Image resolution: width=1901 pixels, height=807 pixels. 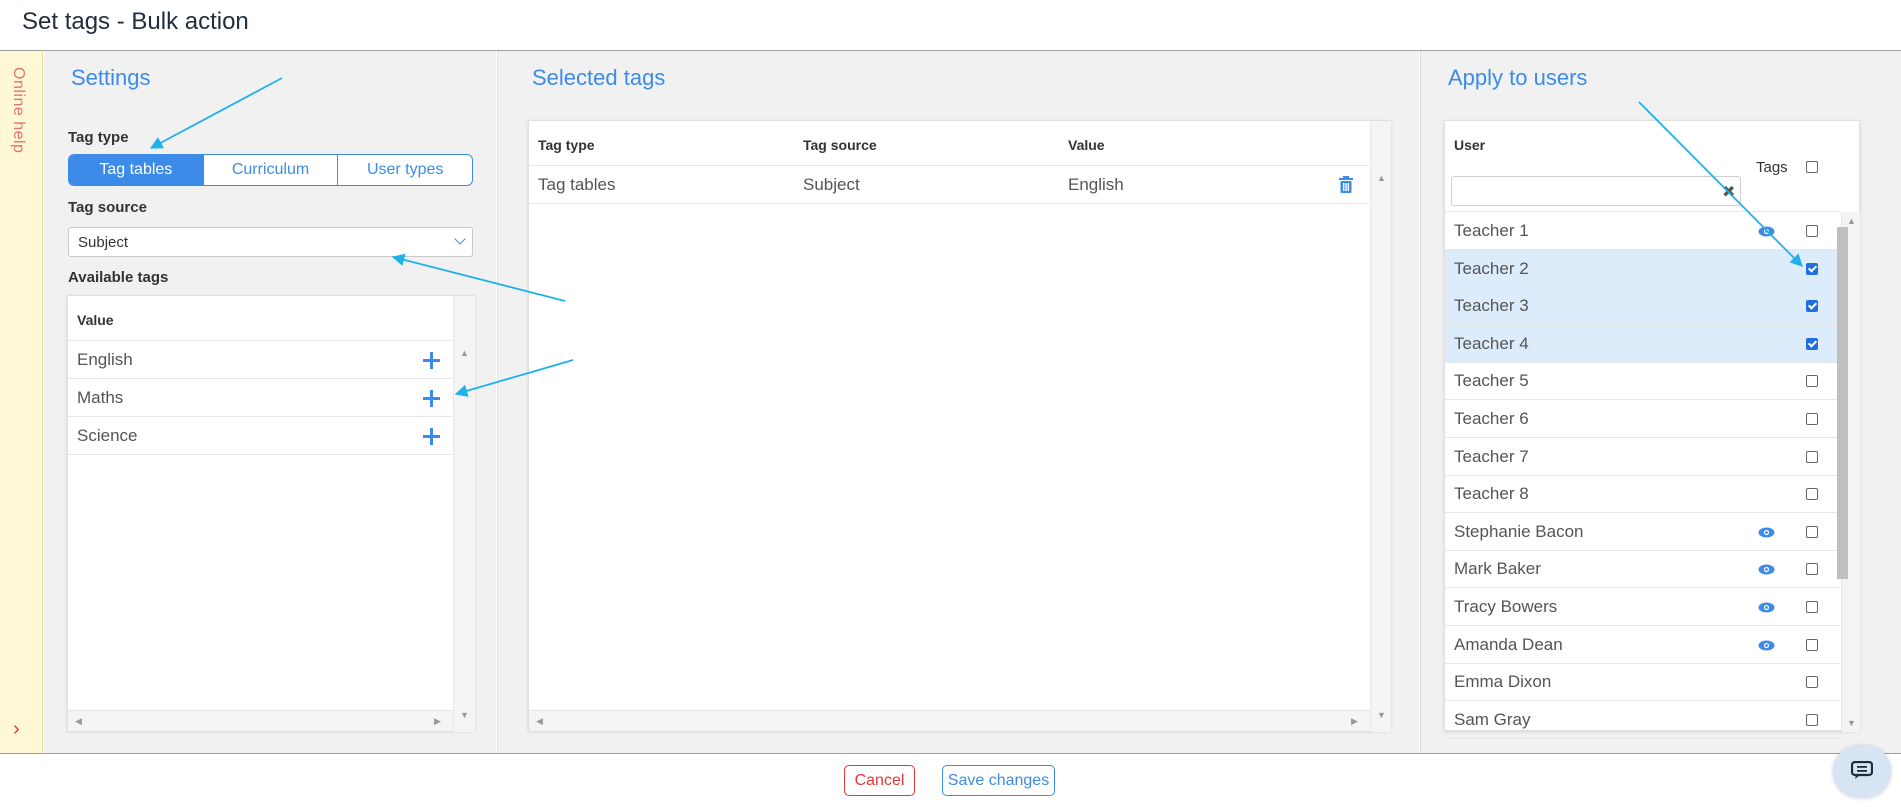 What do you see at coordinates (1642, 607) in the screenshot?
I see `user-row: Tracy Bowers` at bounding box center [1642, 607].